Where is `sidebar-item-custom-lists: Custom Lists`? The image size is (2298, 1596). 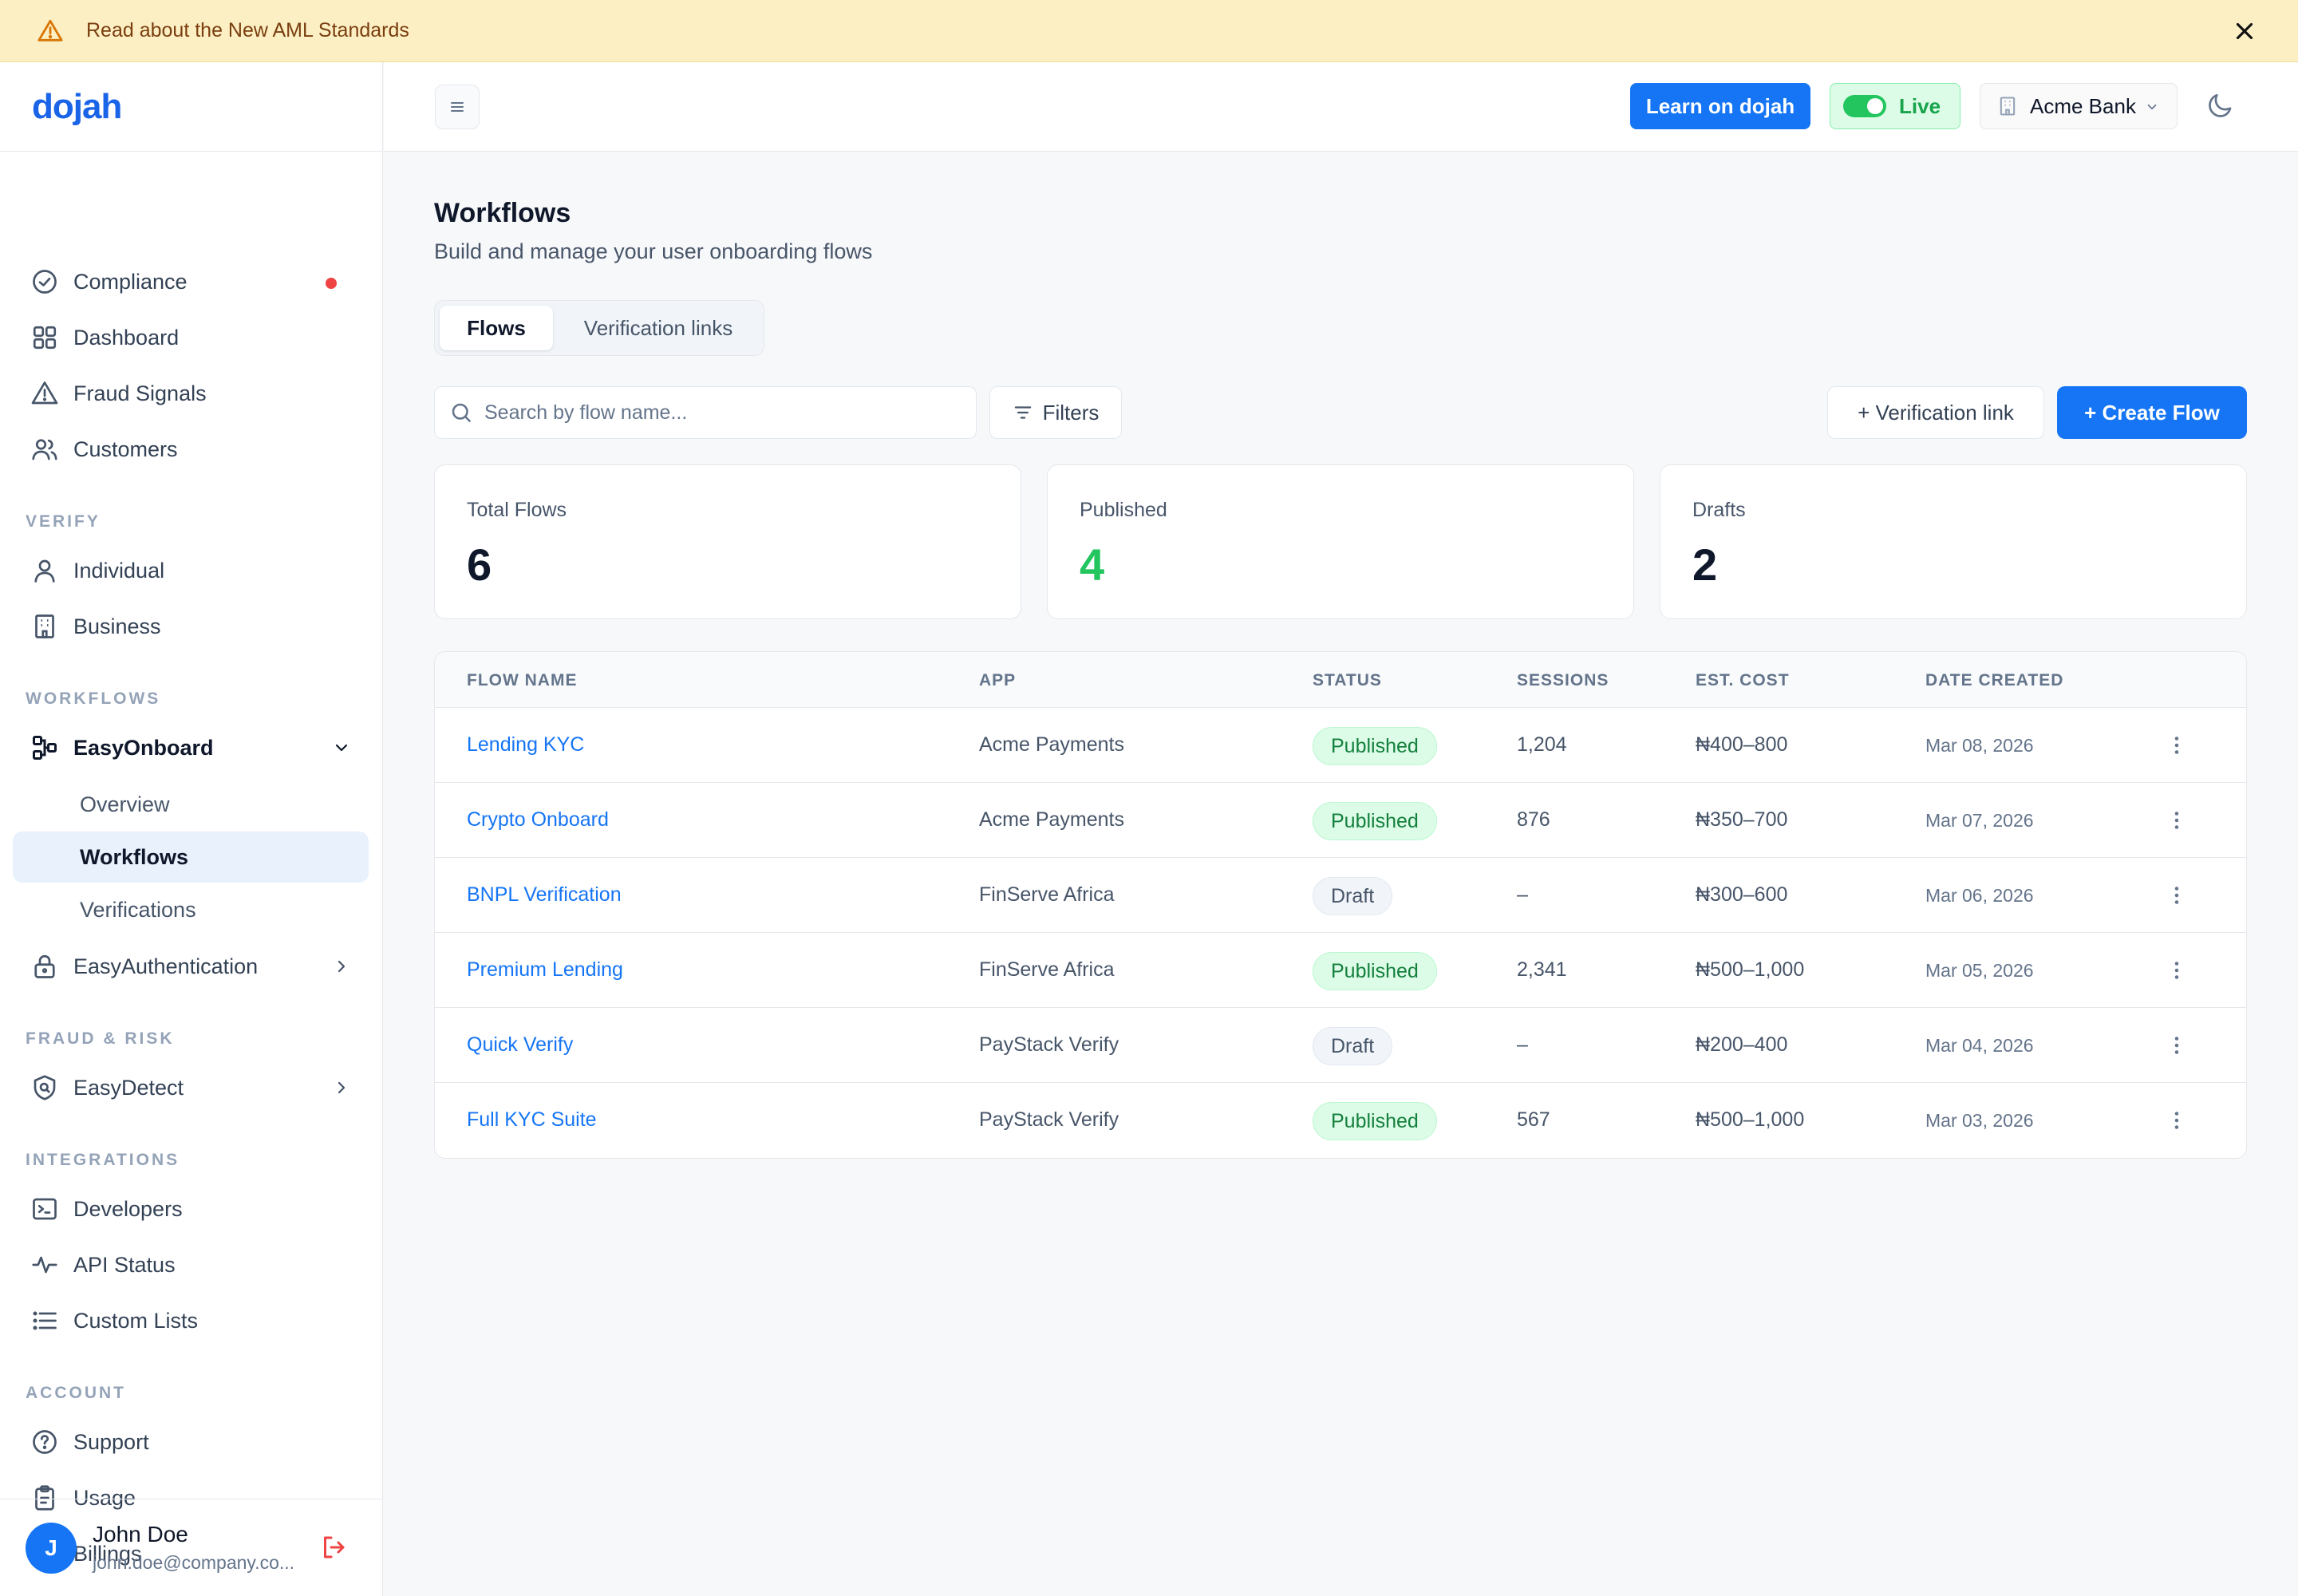
sidebar-item-custom-lists: Custom Lists is located at coordinates (191, 1320).